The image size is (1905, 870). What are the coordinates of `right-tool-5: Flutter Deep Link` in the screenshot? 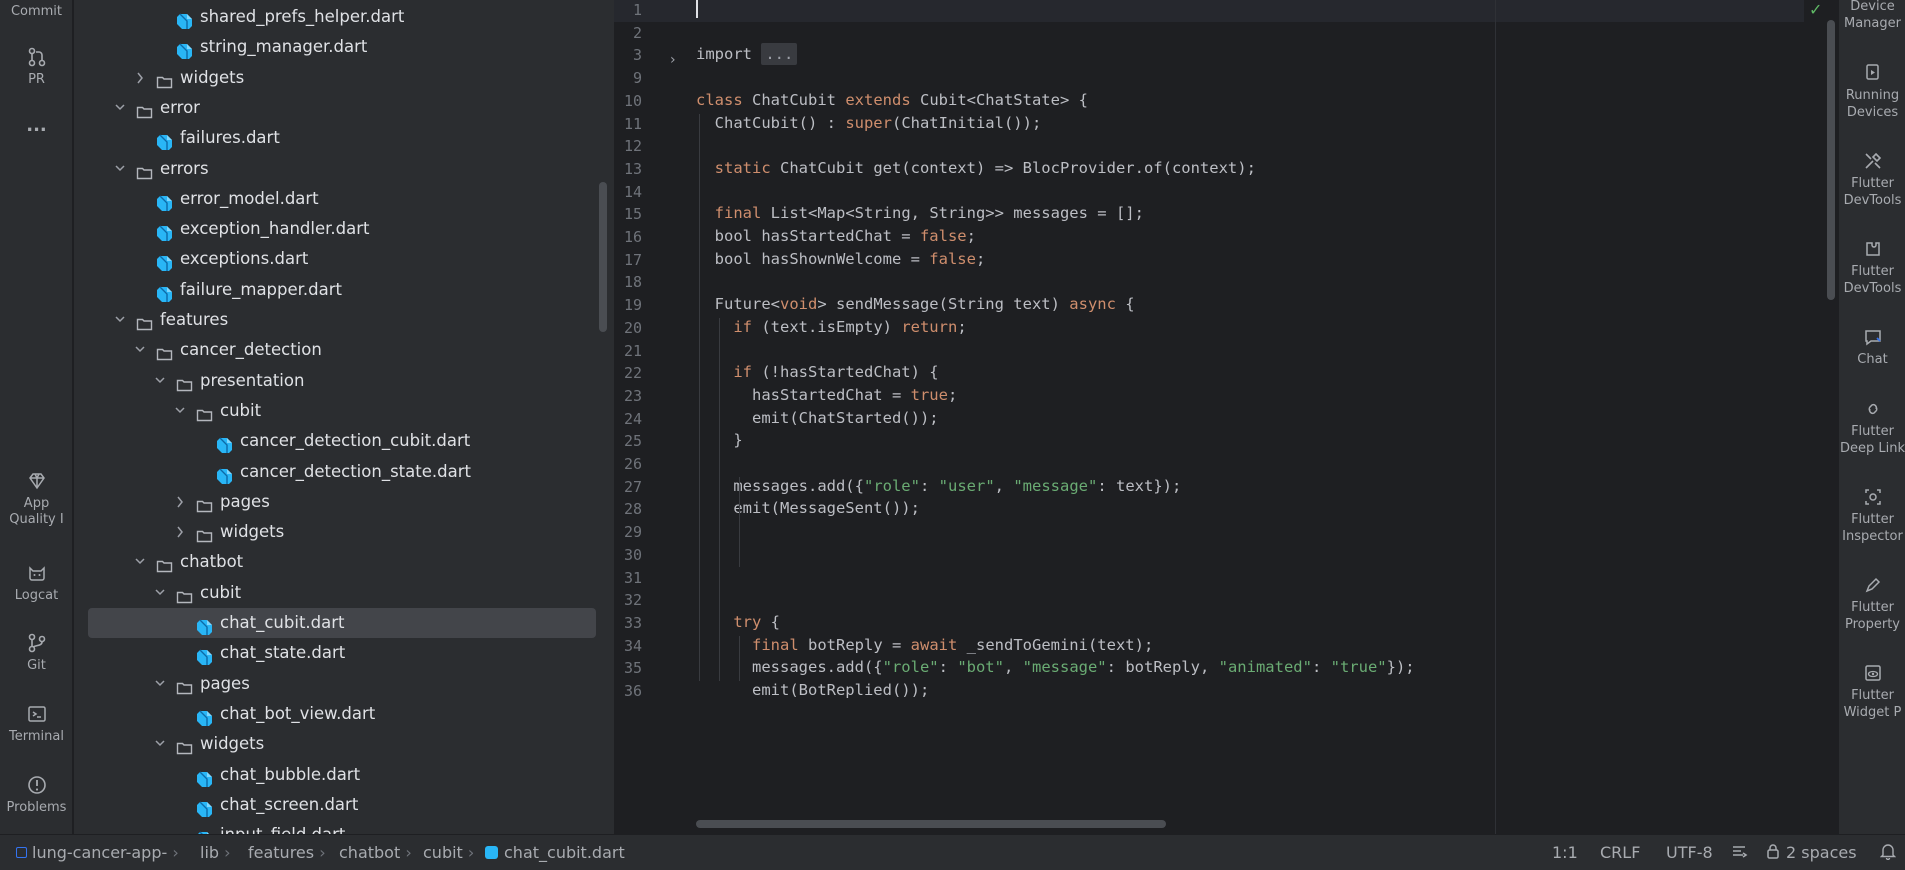 It's located at (1872, 427).